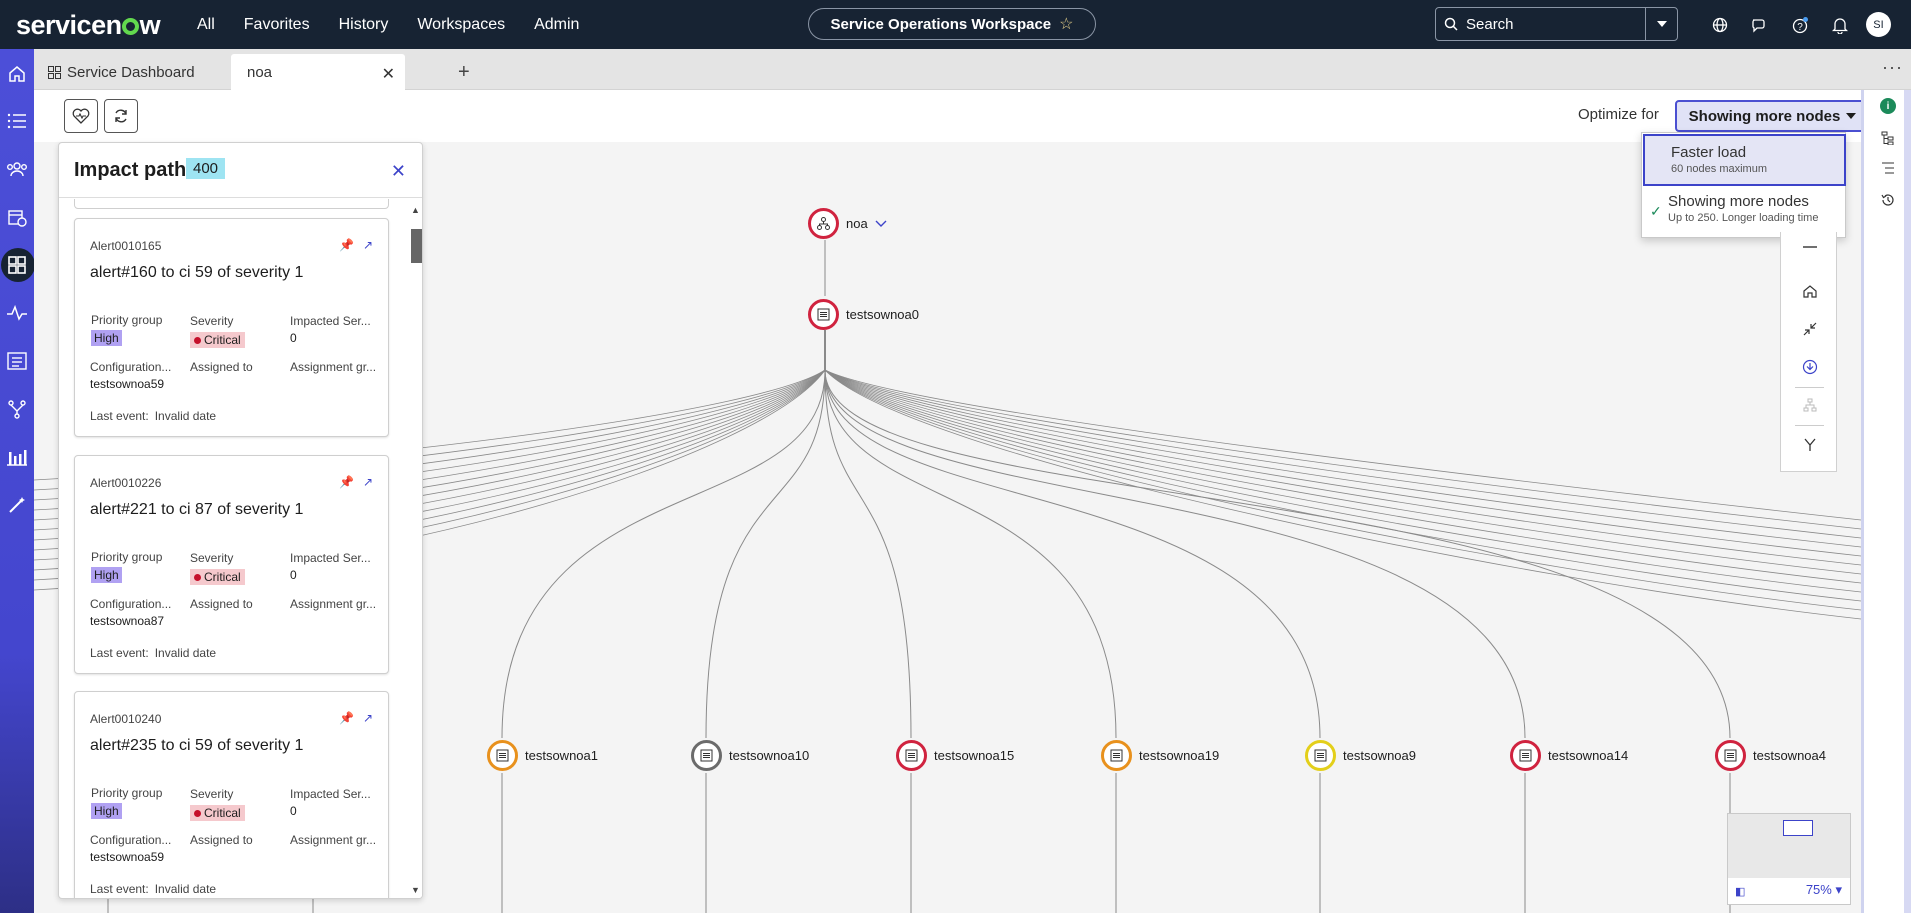 This screenshot has height=913, width=1911. Describe the element at coordinates (17, 361) in the screenshot. I see `document-list-icon` at that location.